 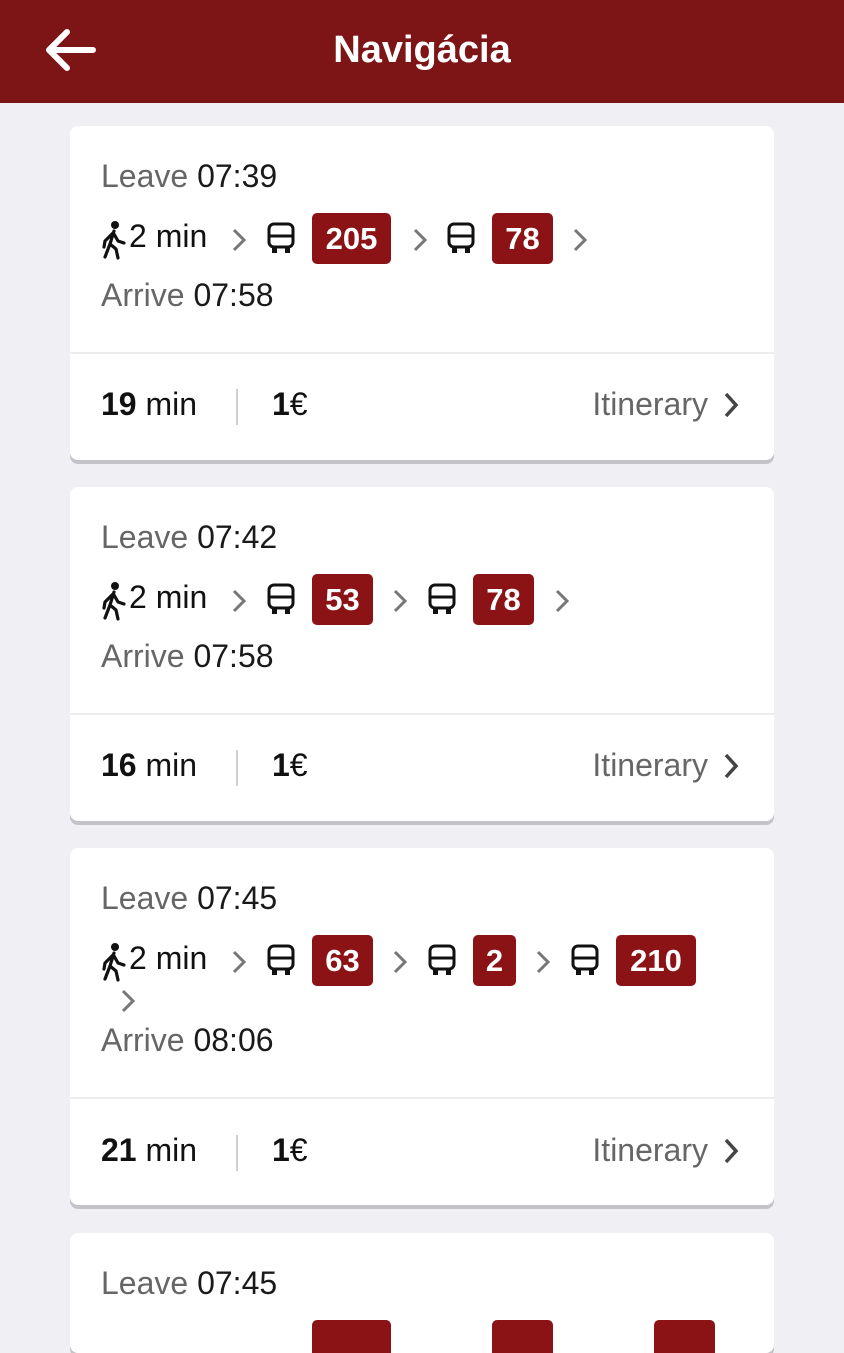 What do you see at coordinates (119, 1150) in the screenshot?
I see `duration-value: 21` at bounding box center [119, 1150].